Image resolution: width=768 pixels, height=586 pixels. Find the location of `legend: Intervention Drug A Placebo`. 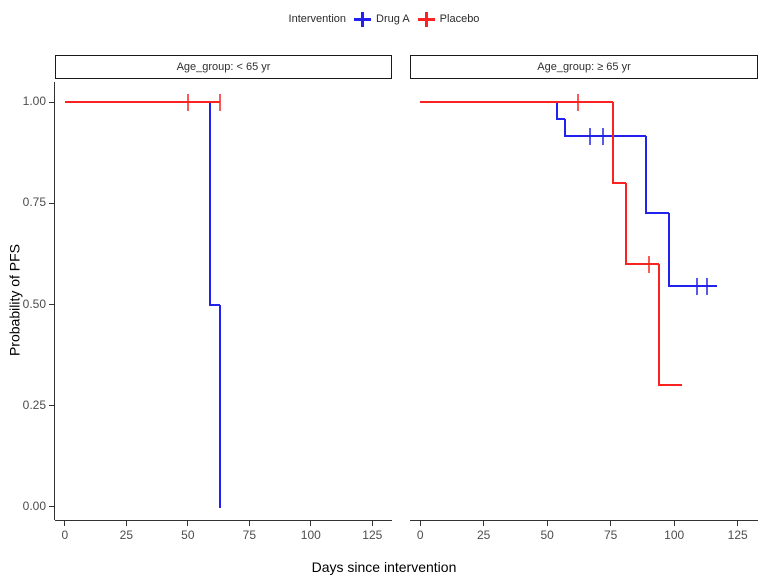

legend: Intervention Drug A Placebo is located at coordinates (384, 19).